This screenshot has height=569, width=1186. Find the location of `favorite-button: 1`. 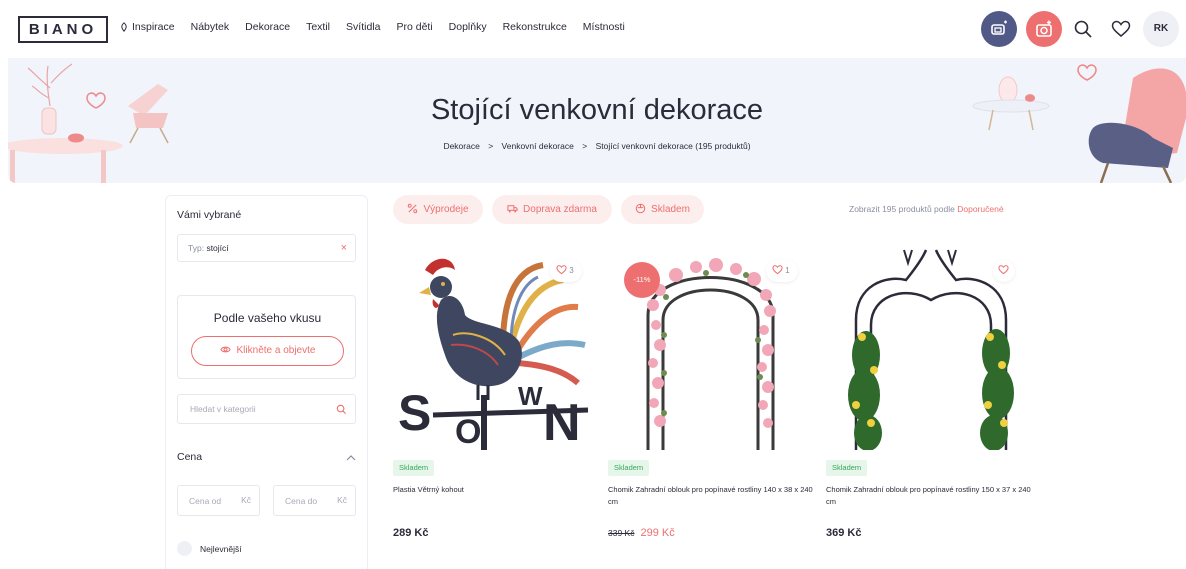

favorite-button: 1 is located at coordinates (782, 271).